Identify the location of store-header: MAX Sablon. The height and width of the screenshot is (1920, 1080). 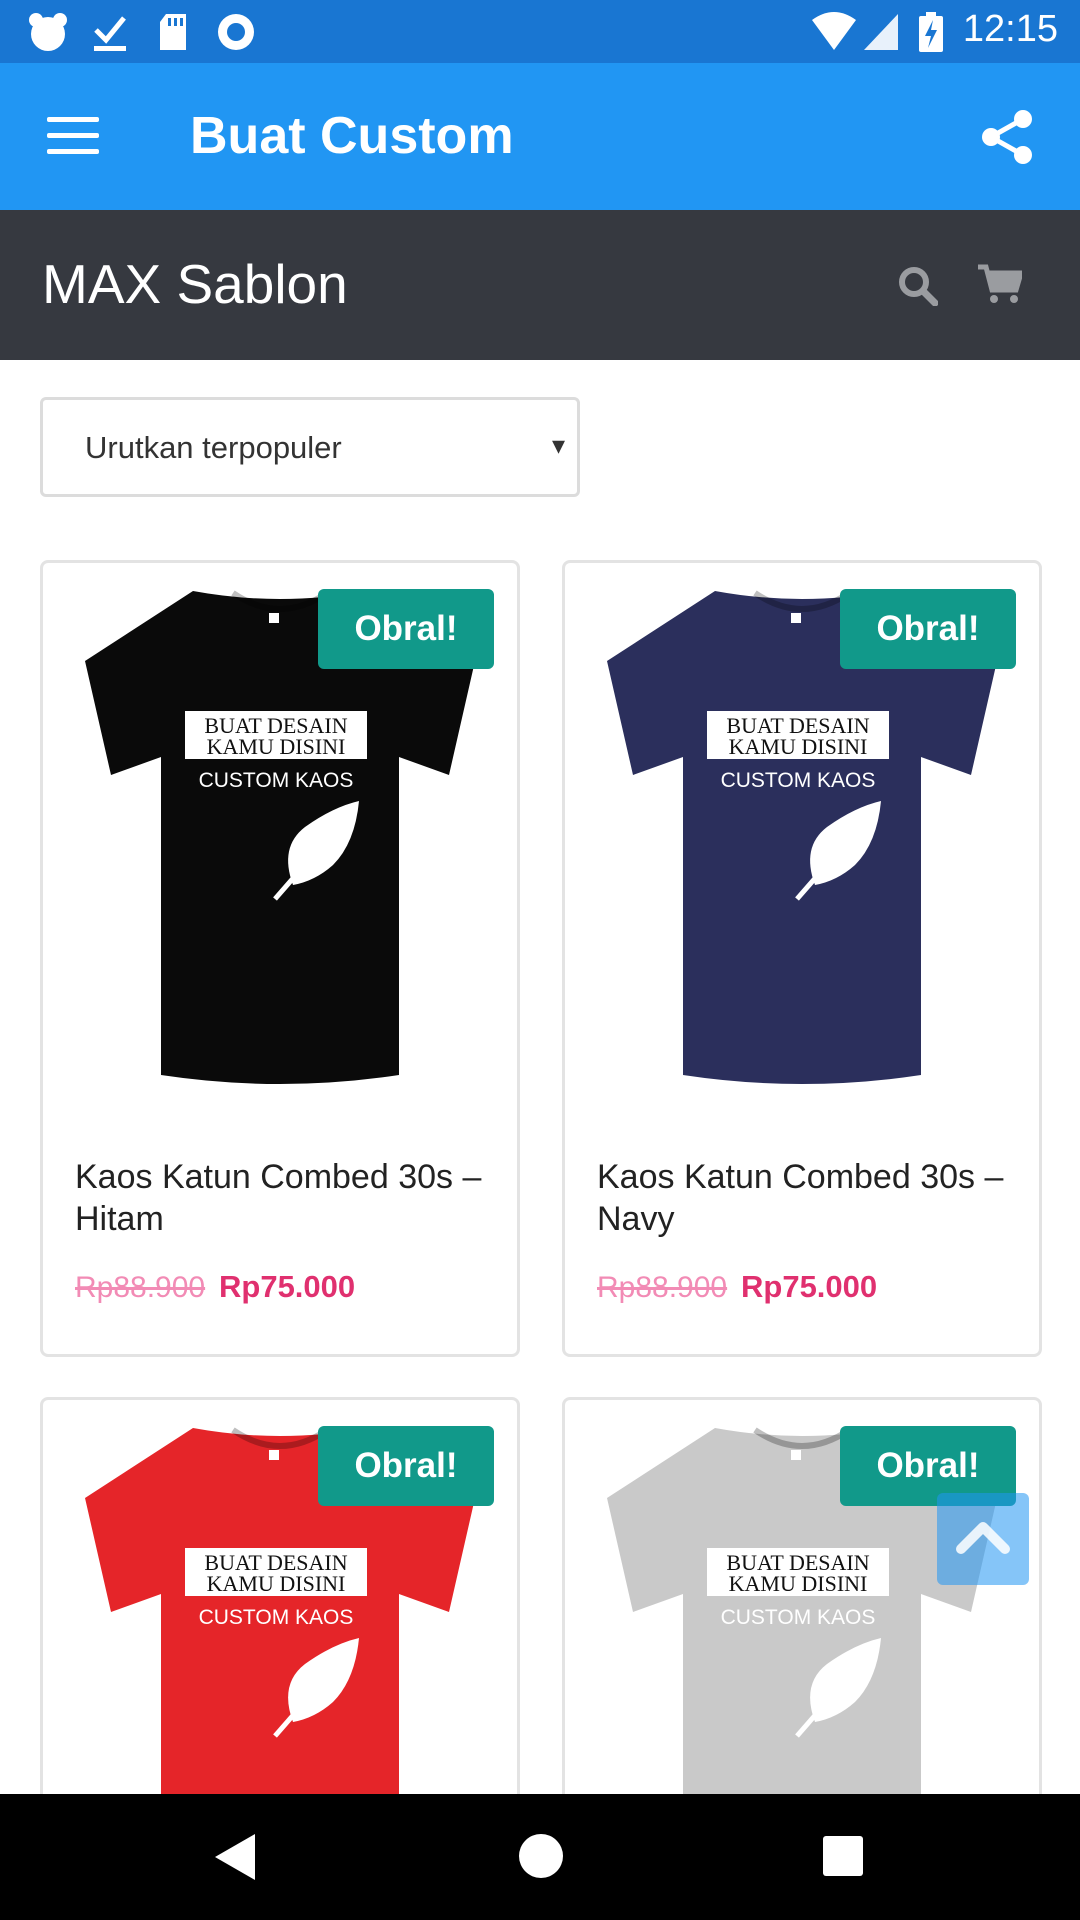
(540, 285).